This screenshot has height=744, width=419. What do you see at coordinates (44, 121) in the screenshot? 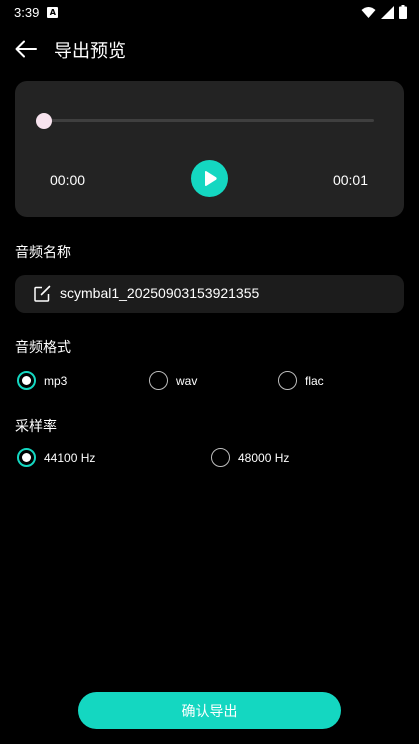
I see `seek-thumb` at bounding box center [44, 121].